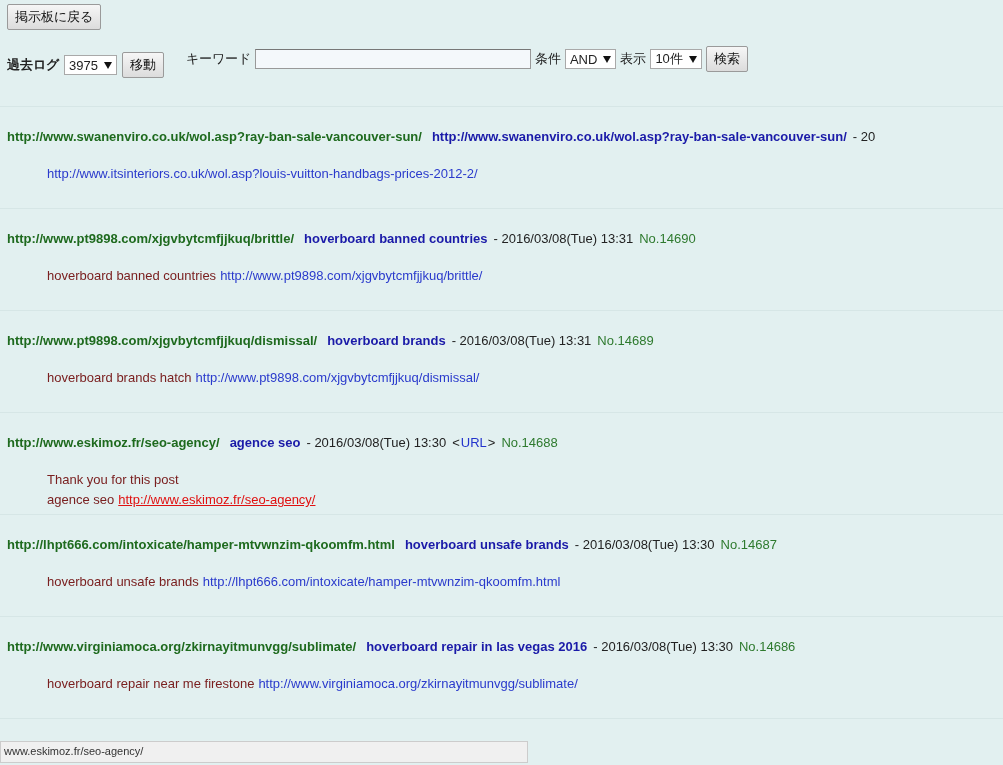 This screenshot has width=1003, height=765. What do you see at coordinates (33, 65) in the screenshot?
I see `log-label: 過去ログ` at bounding box center [33, 65].